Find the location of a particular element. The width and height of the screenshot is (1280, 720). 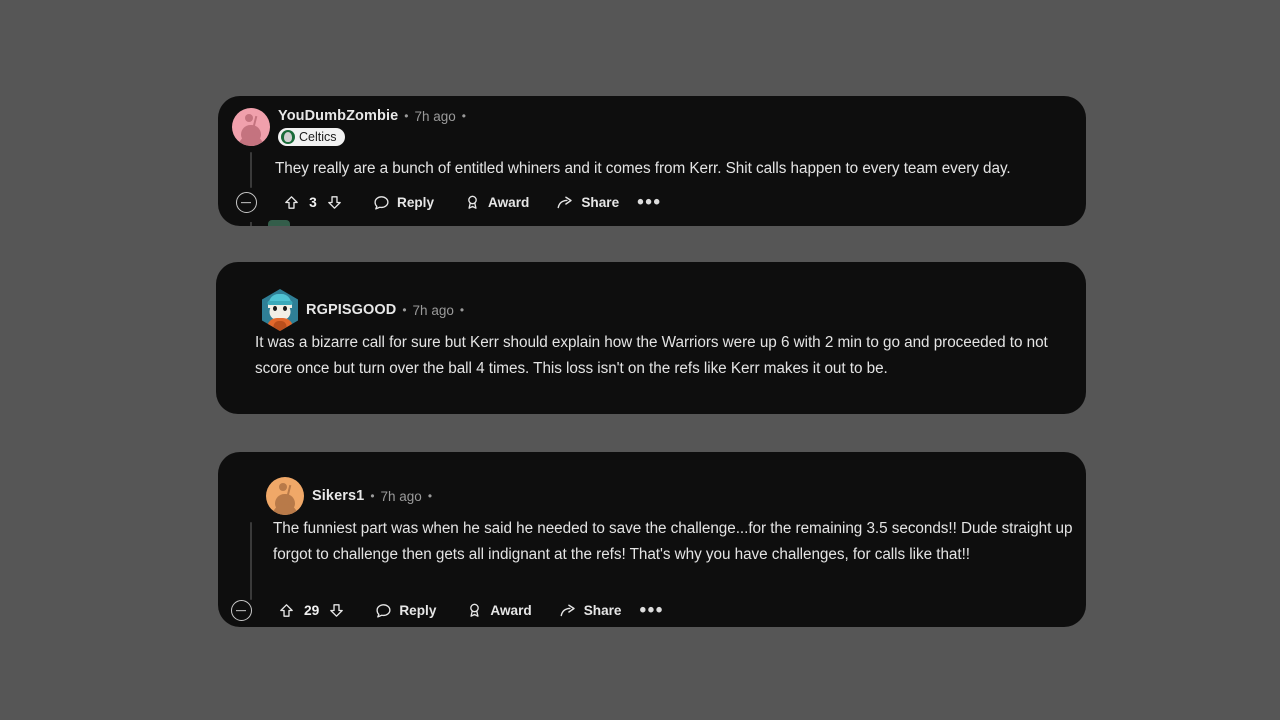

custom-avatar-icon is located at coordinates (280, 310).